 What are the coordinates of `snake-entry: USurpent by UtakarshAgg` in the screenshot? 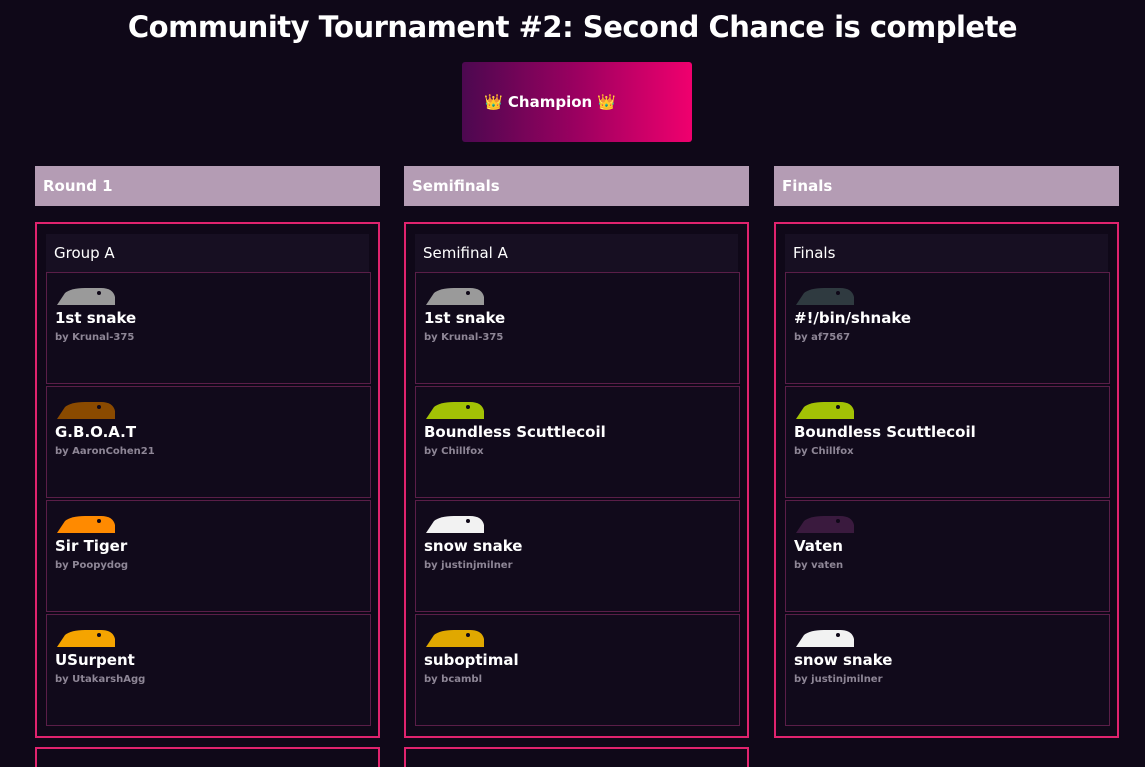 It's located at (208, 670).